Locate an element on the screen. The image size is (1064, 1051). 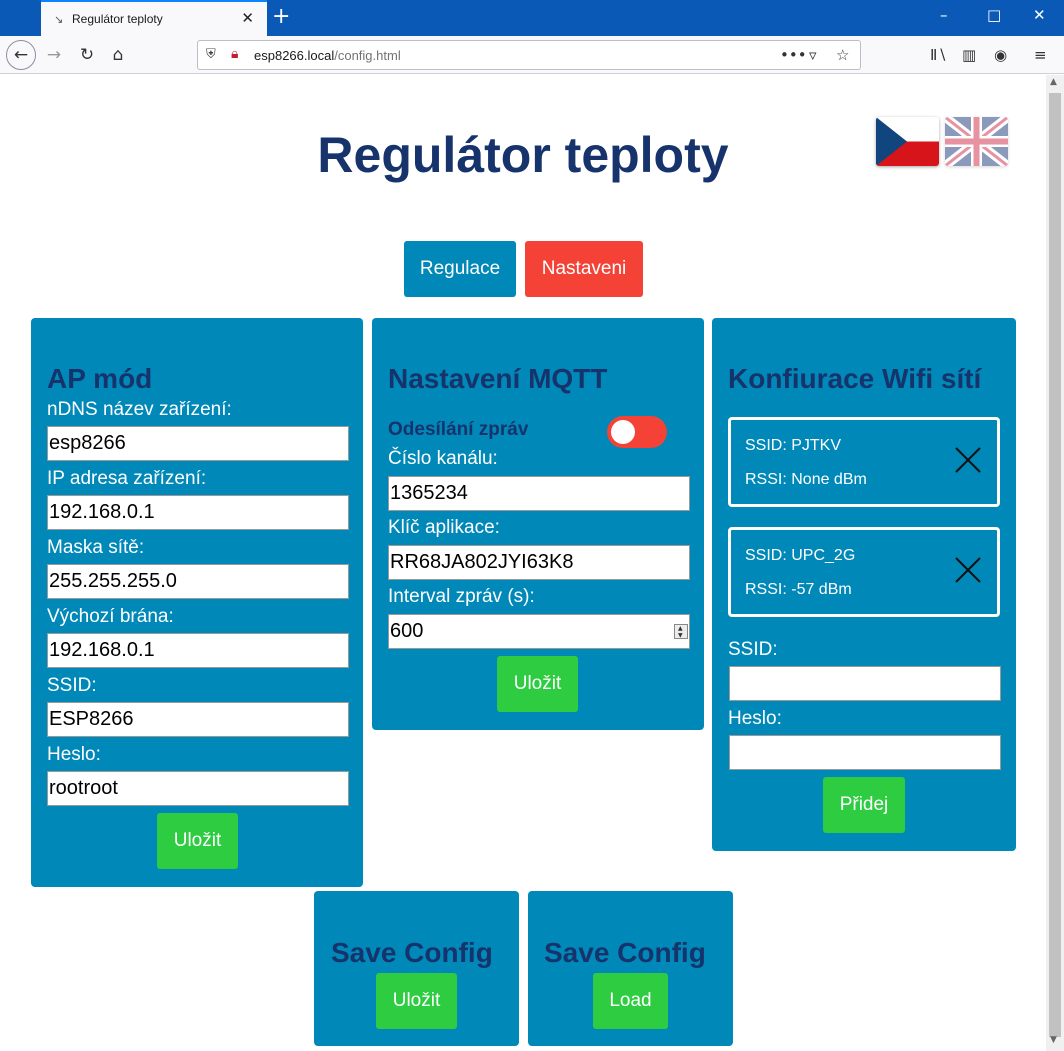
netmask-input: 255.255.255.0 is located at coordinates (198, 581).